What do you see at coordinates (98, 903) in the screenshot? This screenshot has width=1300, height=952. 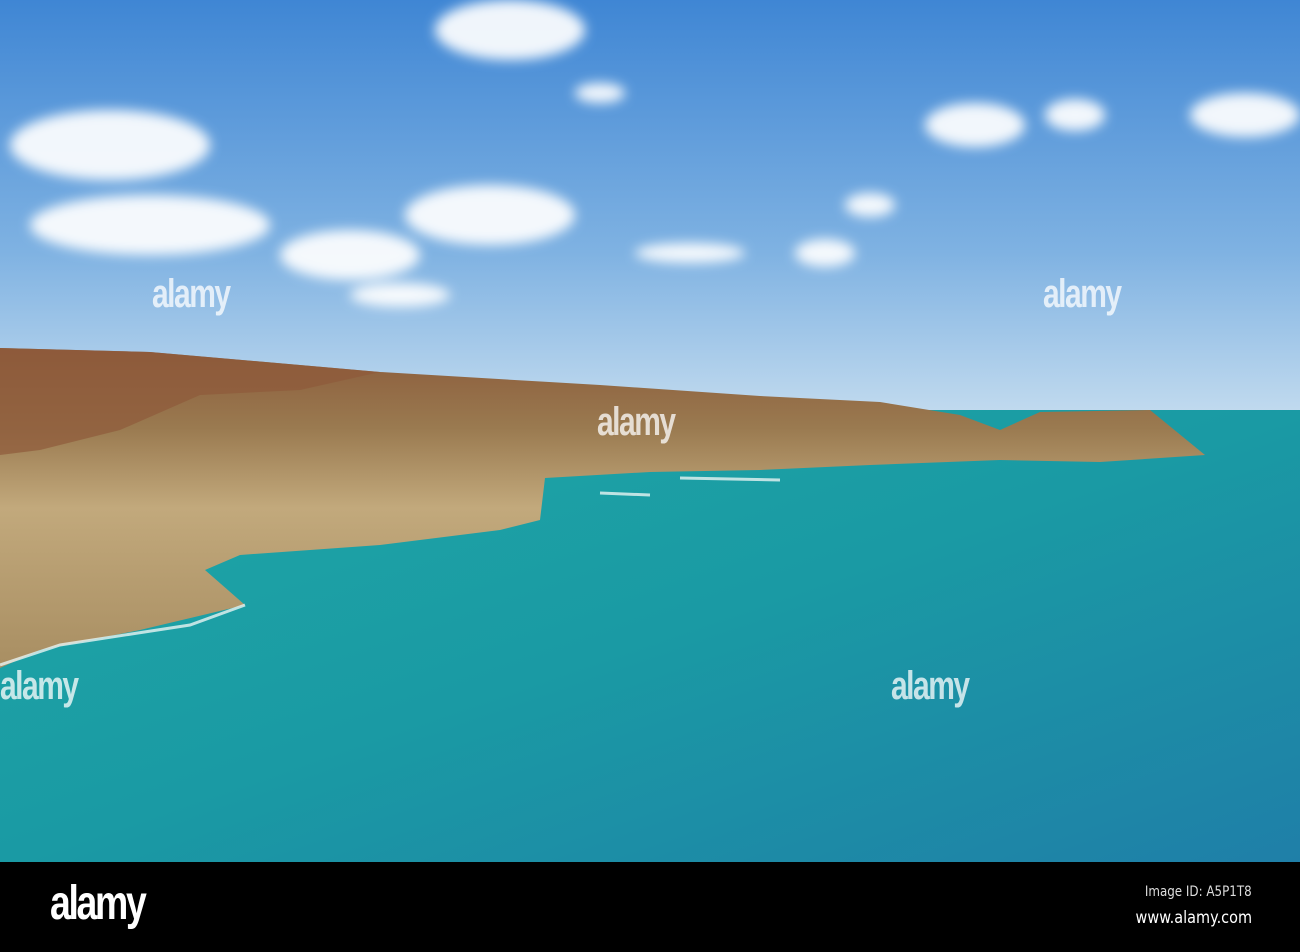 I see `alamy-logo: alamy` at bounding box center [98, 903].